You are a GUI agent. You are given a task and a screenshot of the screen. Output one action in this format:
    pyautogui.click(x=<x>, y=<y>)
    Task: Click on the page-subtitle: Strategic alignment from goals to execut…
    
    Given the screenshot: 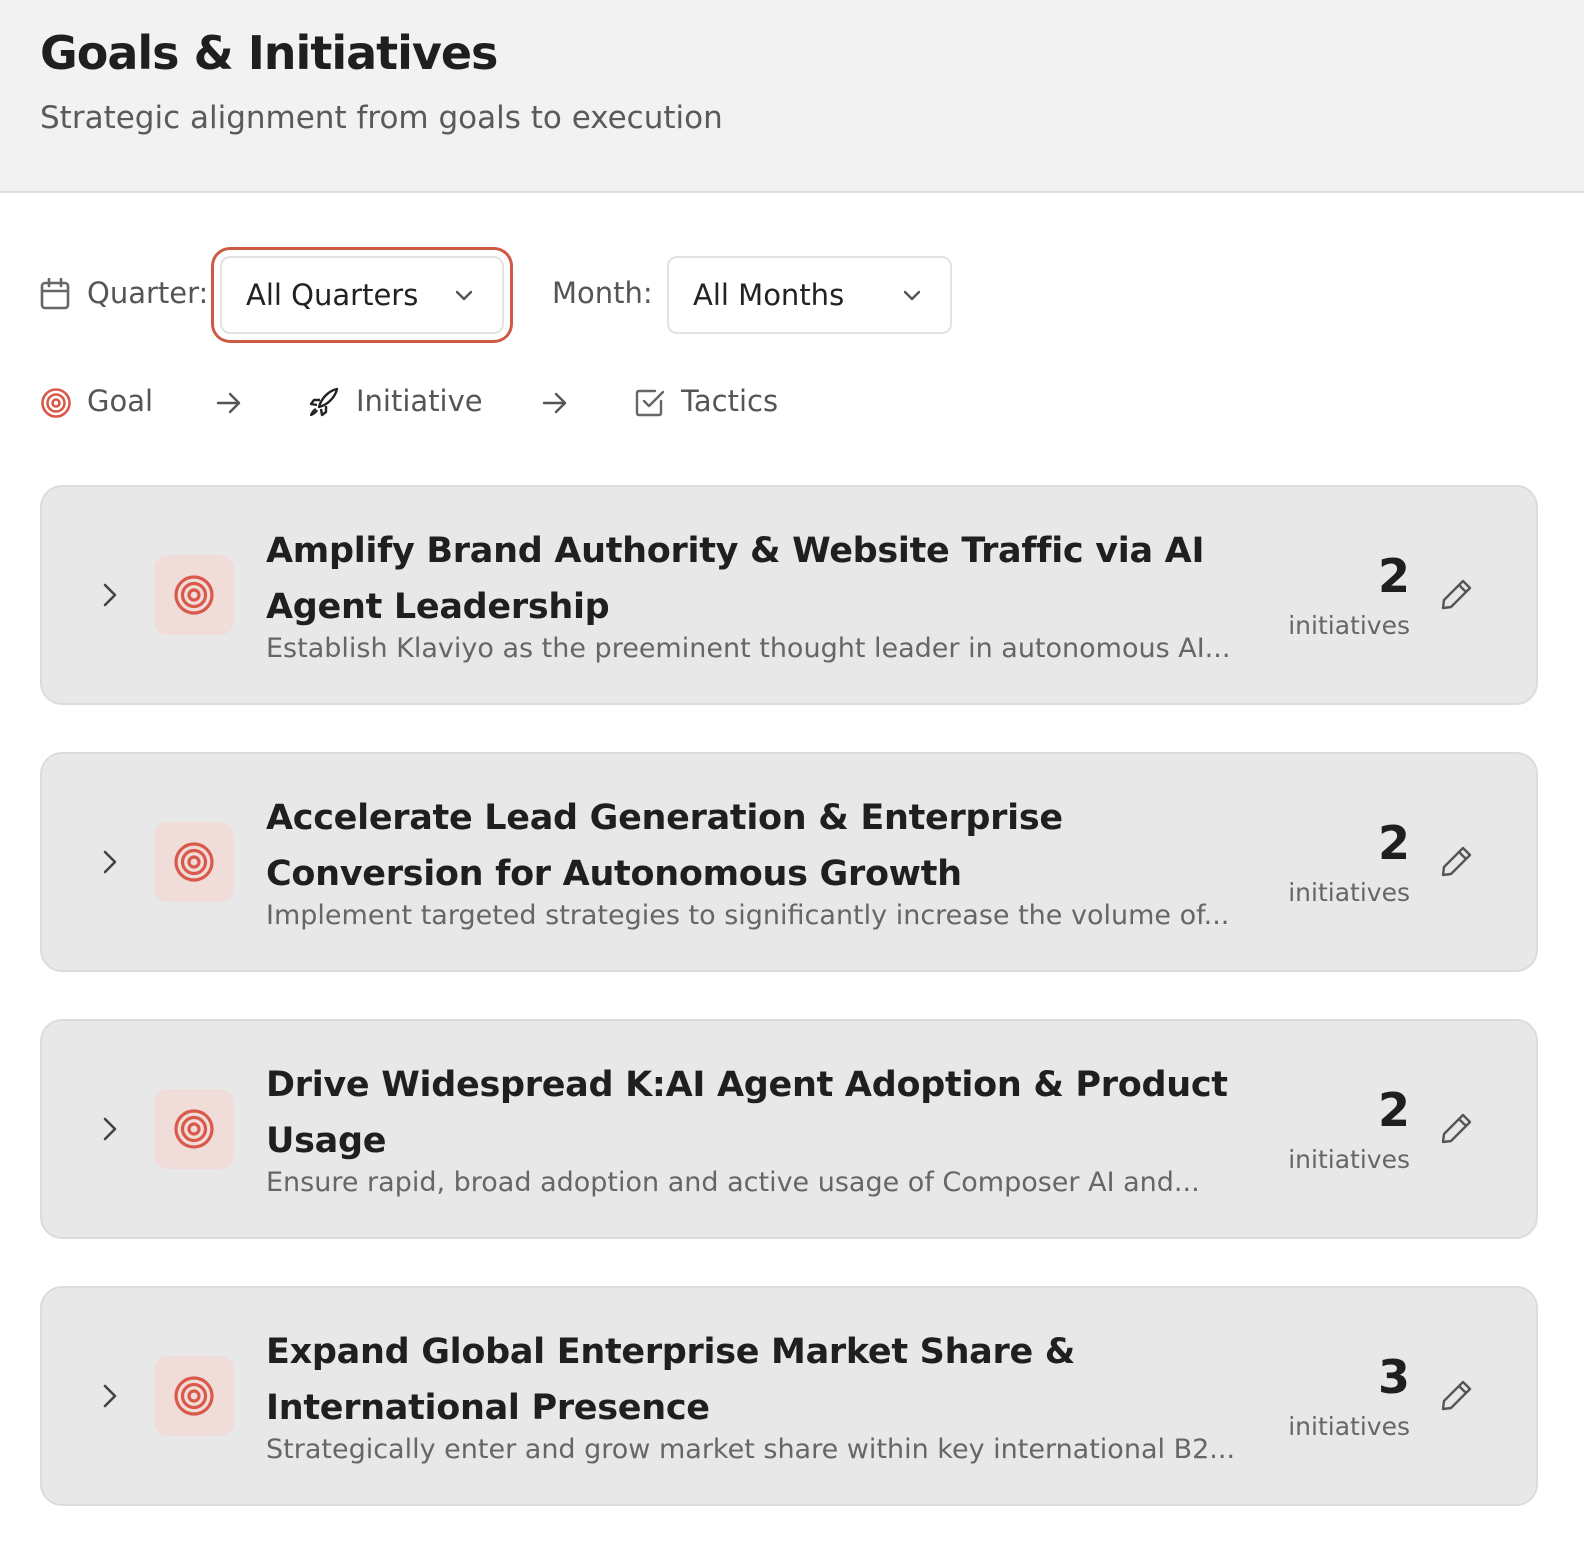 What is the action you would take?
    pyautogui.click(x=381, y=118)
    